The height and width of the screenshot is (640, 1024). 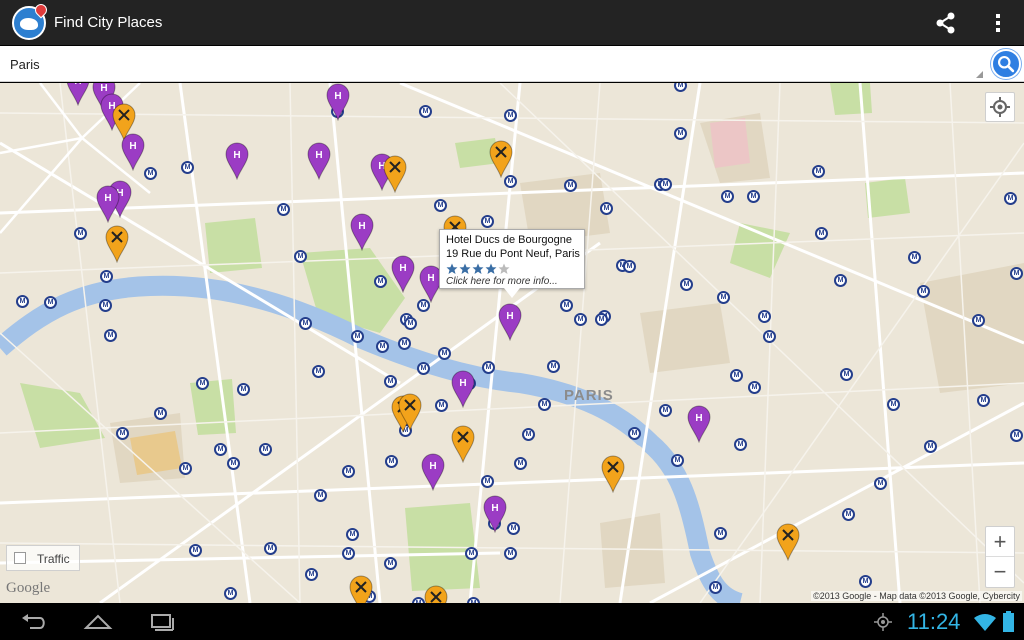 What do you see at coordinates (43, 558) in the screenshot?
I see `traffic-toggle: Traffic` at bounding box center [43, 558].